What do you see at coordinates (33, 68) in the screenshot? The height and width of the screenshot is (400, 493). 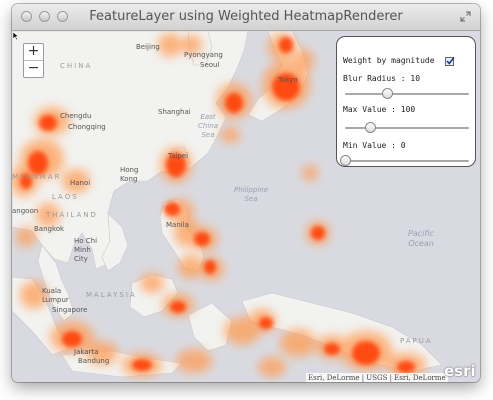 I see `zoom-out-button: −` at bounding box center [33, 68].